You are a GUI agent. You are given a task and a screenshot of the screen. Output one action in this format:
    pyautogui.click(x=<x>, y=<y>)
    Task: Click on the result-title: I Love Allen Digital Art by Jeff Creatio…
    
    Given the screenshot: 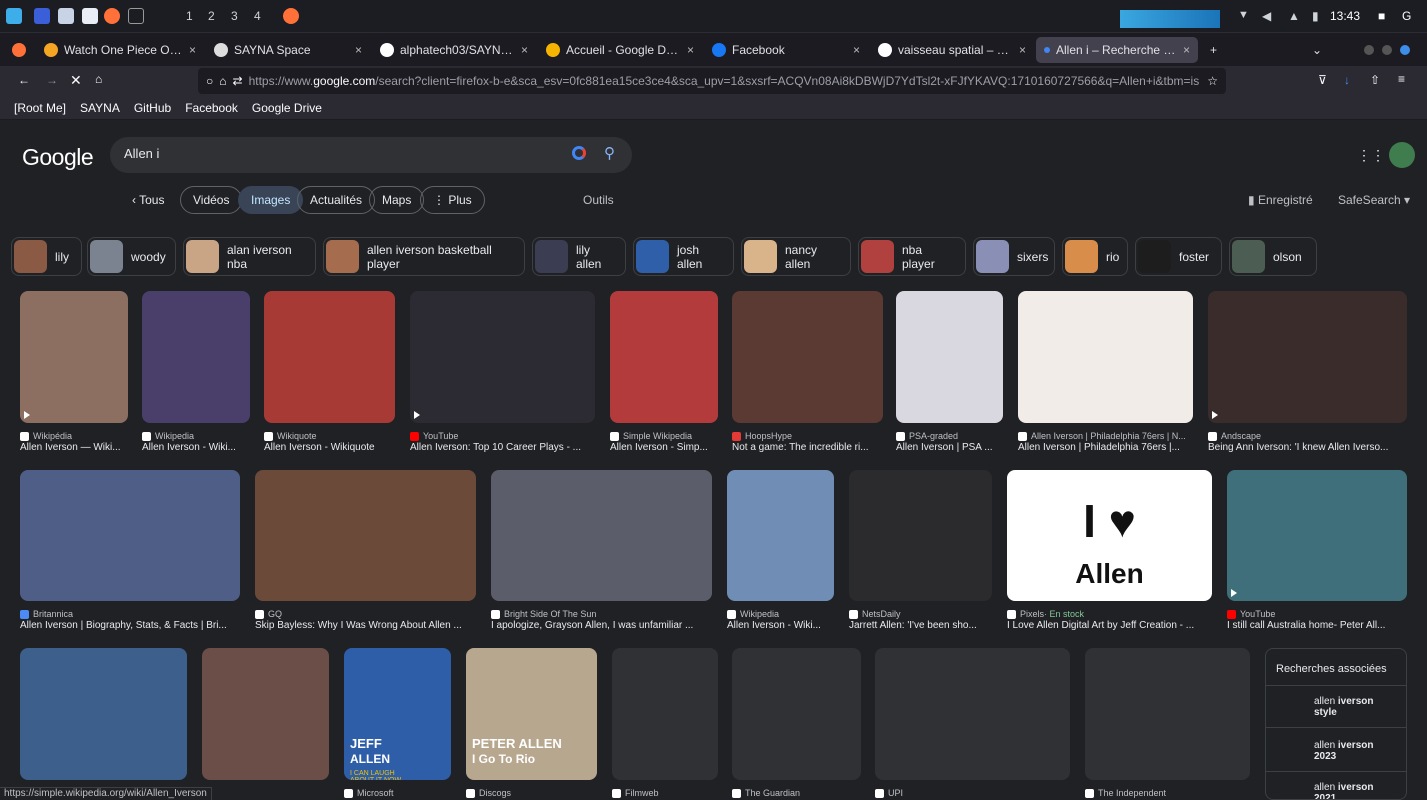 What is the action you would take?
    pyautogui.click(x=1109, y=625)
    